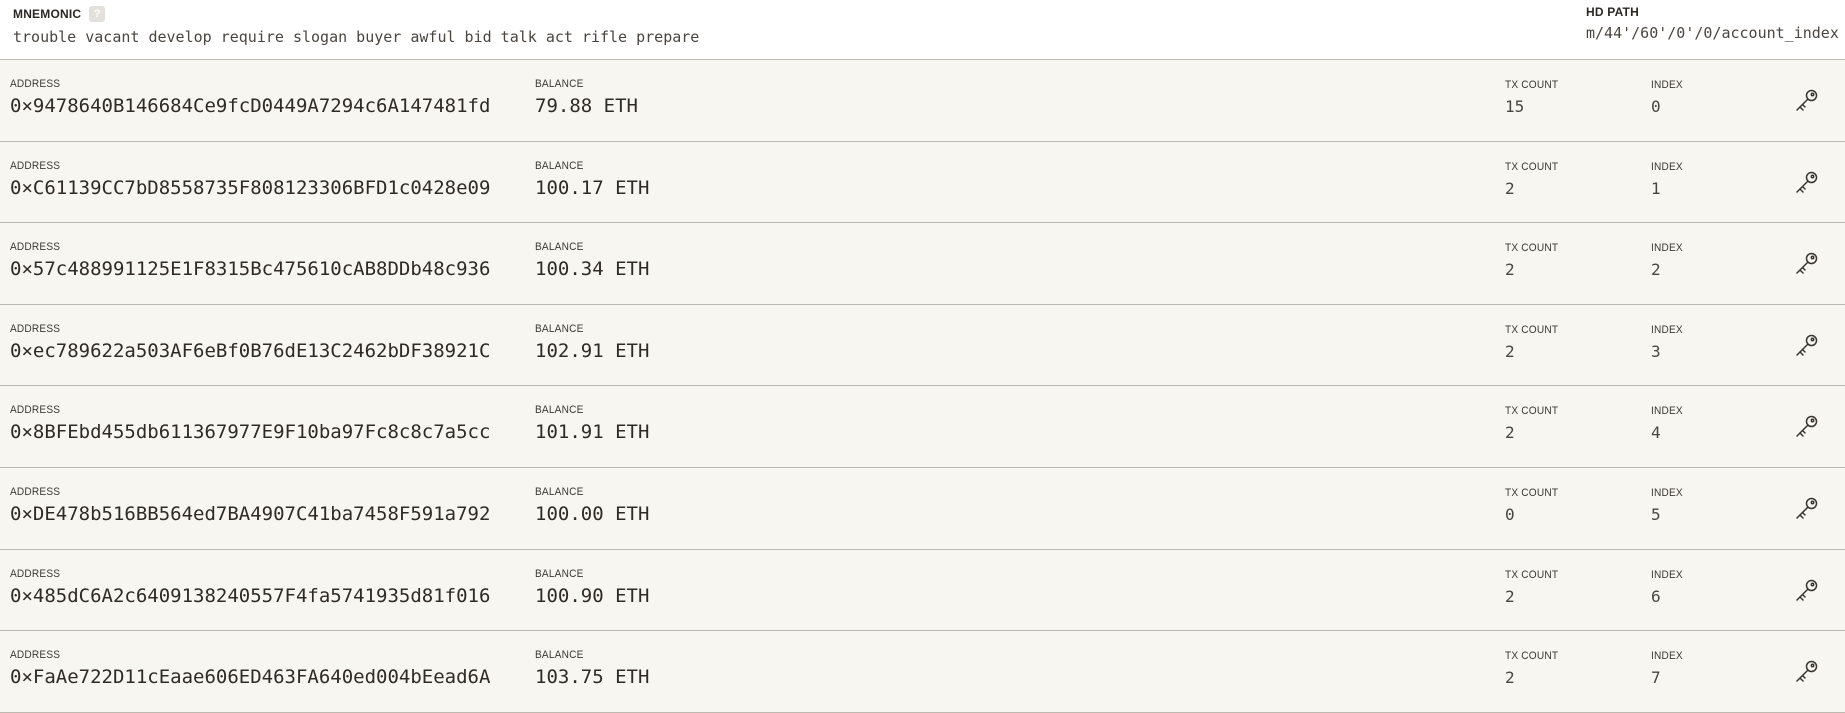 Image resolution: width=1845 pixels, height=713 pixels. Describe the element at coordinates (592, 505) in the screenshot. I see `balance-column: BALANCE 100.00 ETH` at that location.